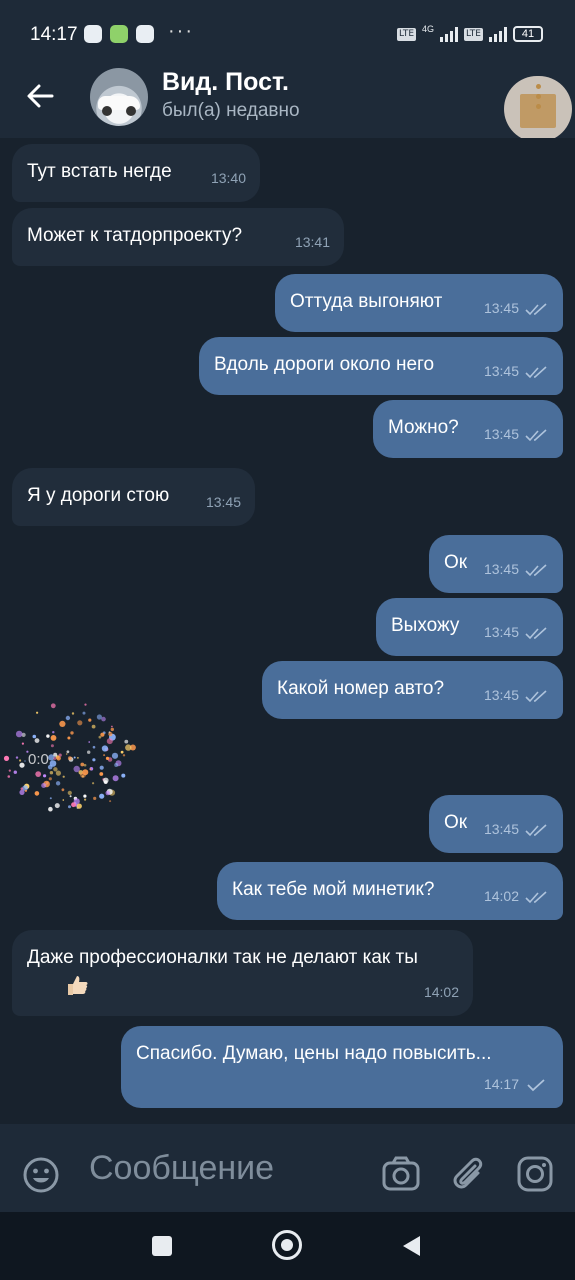 This screenshot has height=1280, width=575. I want to click on message-input: Сообщение, so click(181, 1168).